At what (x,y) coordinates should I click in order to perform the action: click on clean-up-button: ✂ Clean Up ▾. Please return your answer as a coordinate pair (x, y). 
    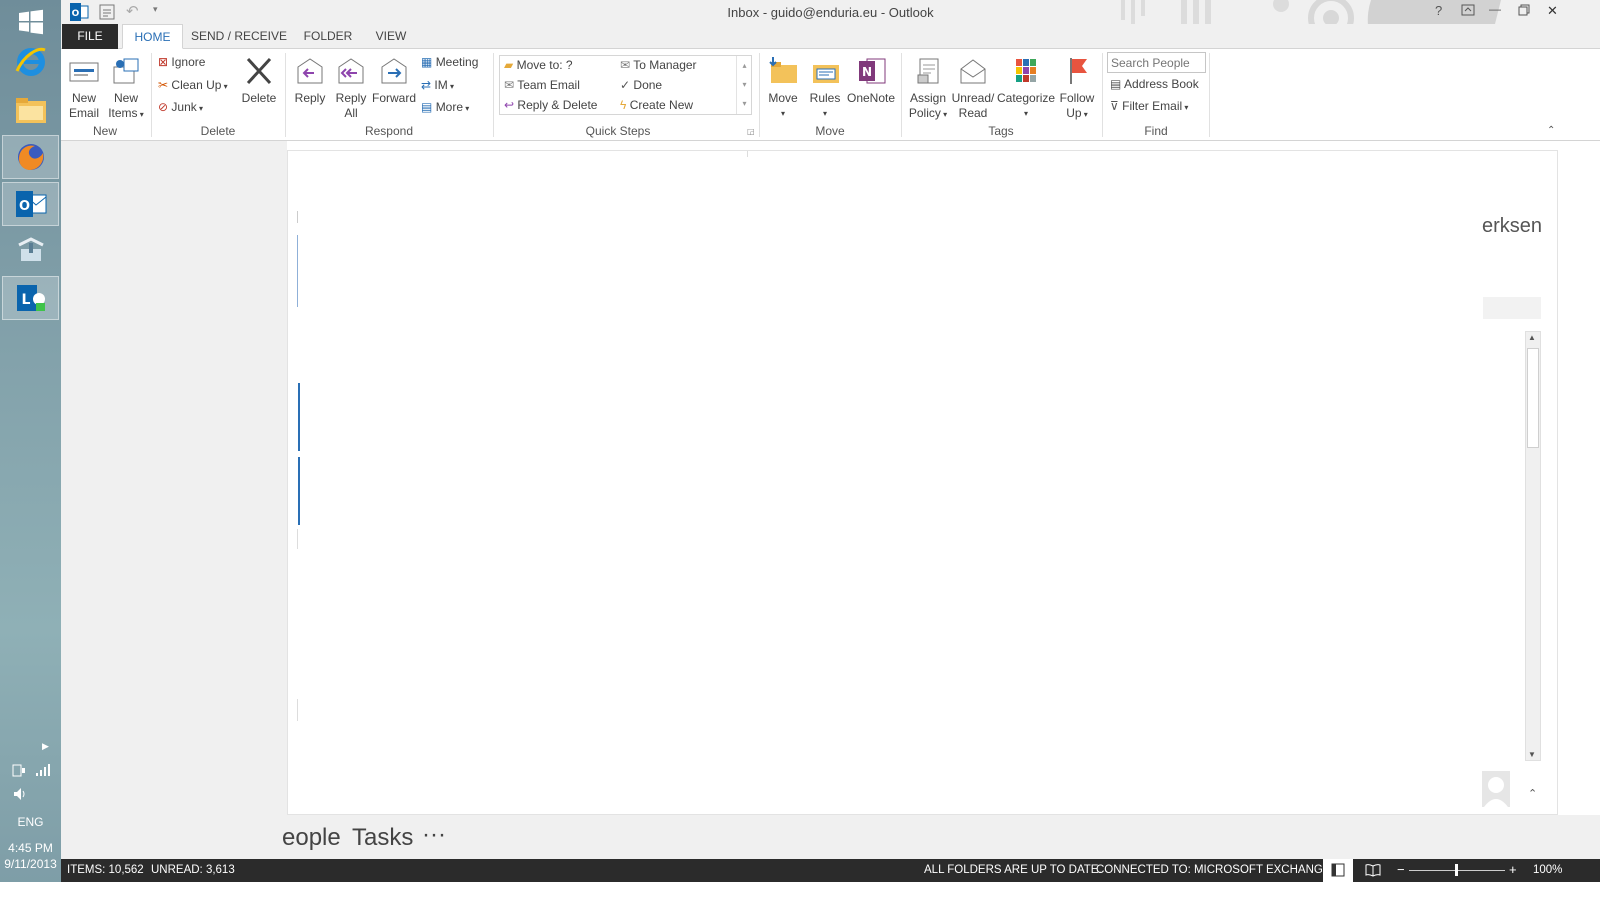
    Looking at the image, I should click on (193, 86).